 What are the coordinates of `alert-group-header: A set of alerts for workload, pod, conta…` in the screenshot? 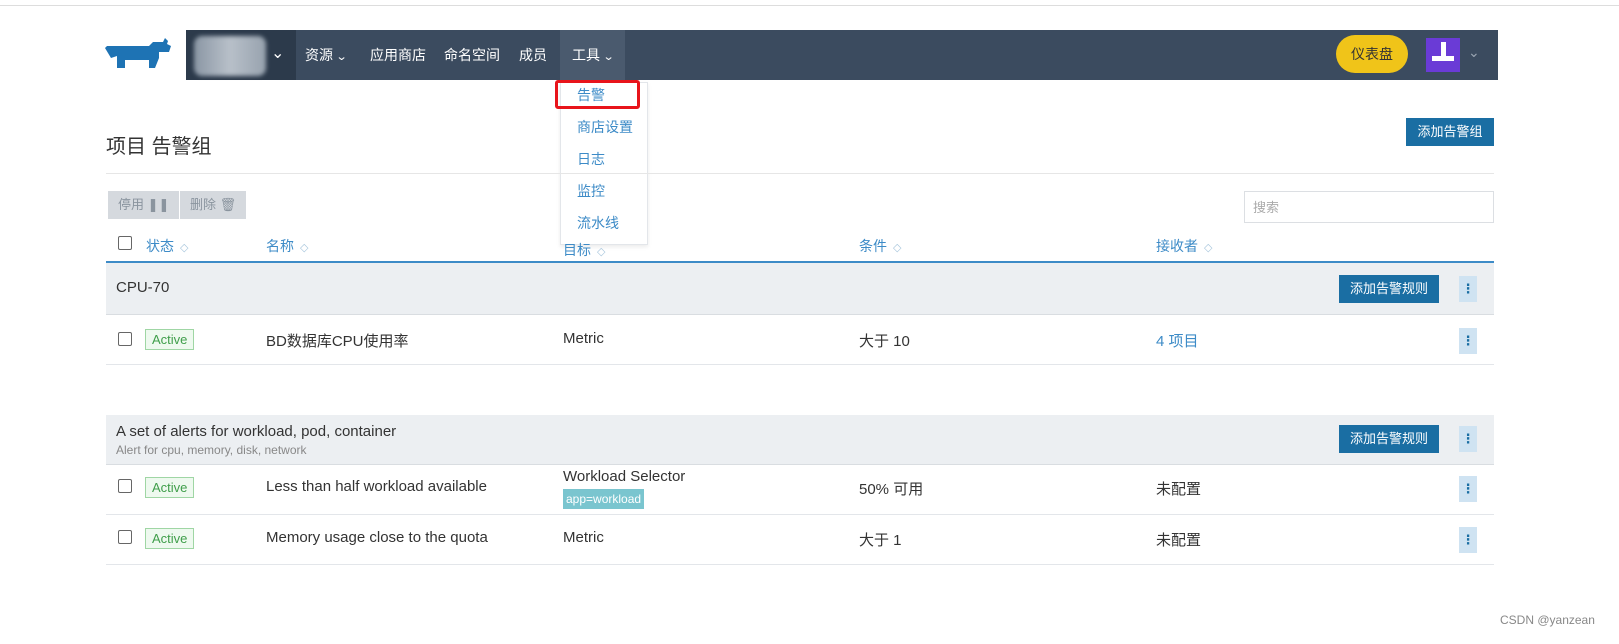 It's located at (800, 440).